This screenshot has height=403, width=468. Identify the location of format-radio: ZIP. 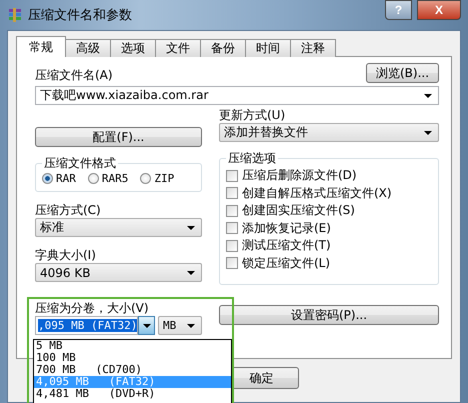
(157, 178).